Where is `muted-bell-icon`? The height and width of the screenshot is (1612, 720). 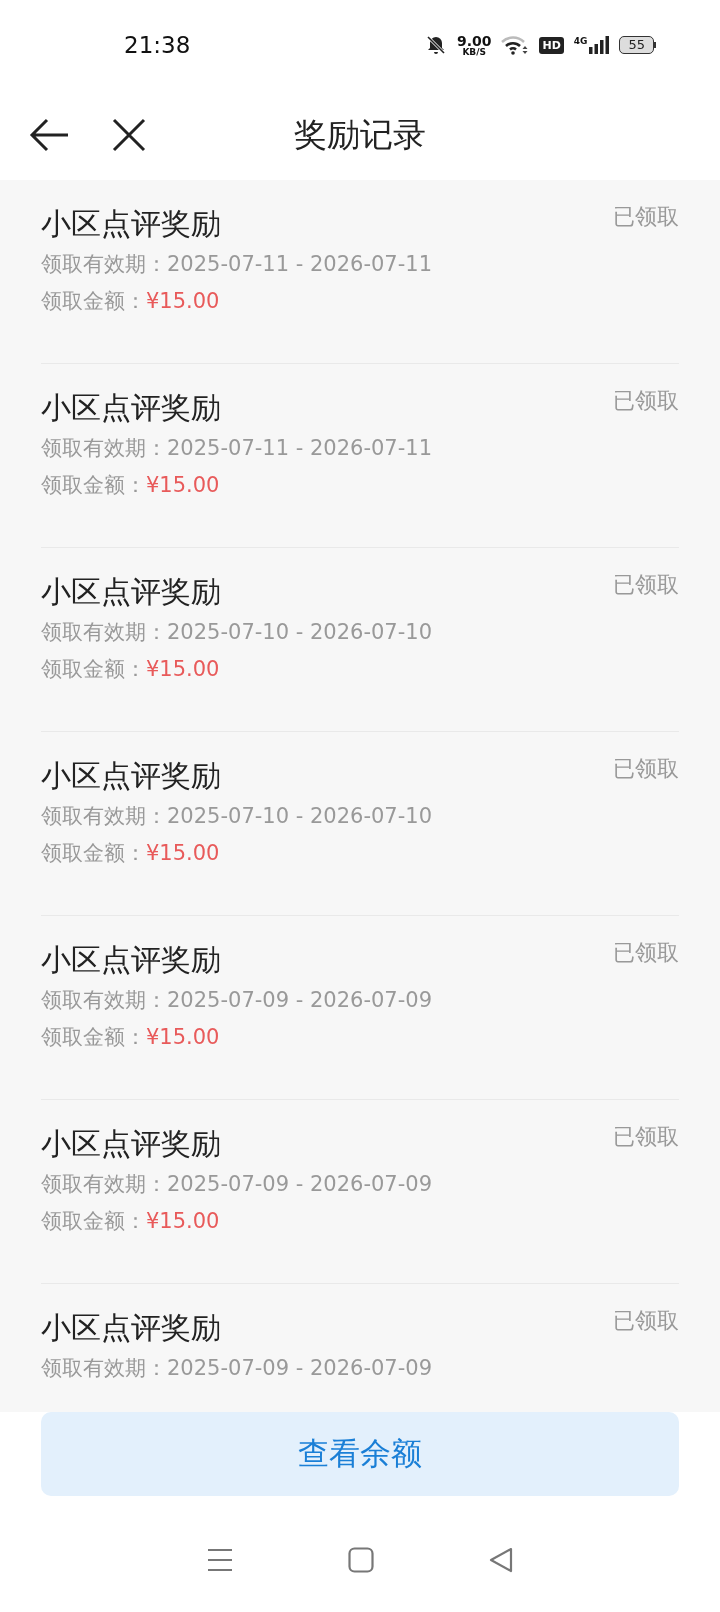 muted-bell-icon is located at coordinates (435, 45).